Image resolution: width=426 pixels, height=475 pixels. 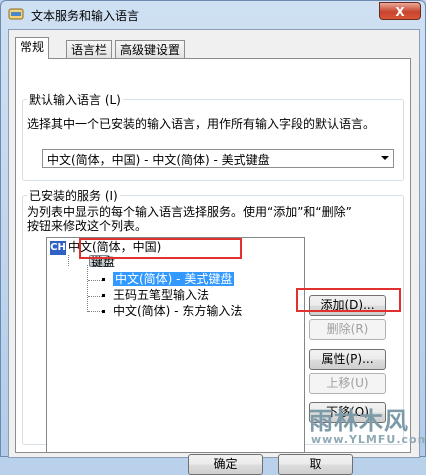 What do you see at coordinates (213, 15) in the screenshot?
I see `title-bar: 文本服务和输入语言 X` at bounding box center [213, 15].